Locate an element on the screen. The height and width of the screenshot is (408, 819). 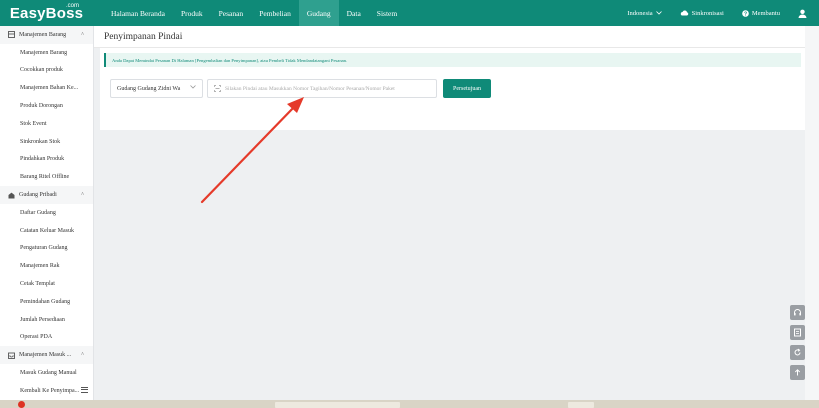
sidebar-item-produk-dorongan: Produk Dorongan is located at coordinates (46, 106).